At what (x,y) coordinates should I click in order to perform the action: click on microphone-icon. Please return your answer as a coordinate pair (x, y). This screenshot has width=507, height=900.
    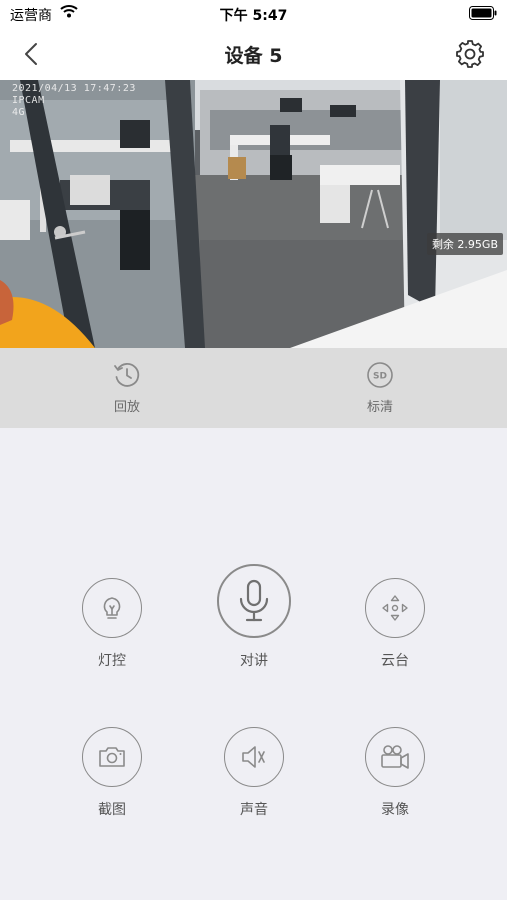
    Looking at the image, I should click on (254, 600).